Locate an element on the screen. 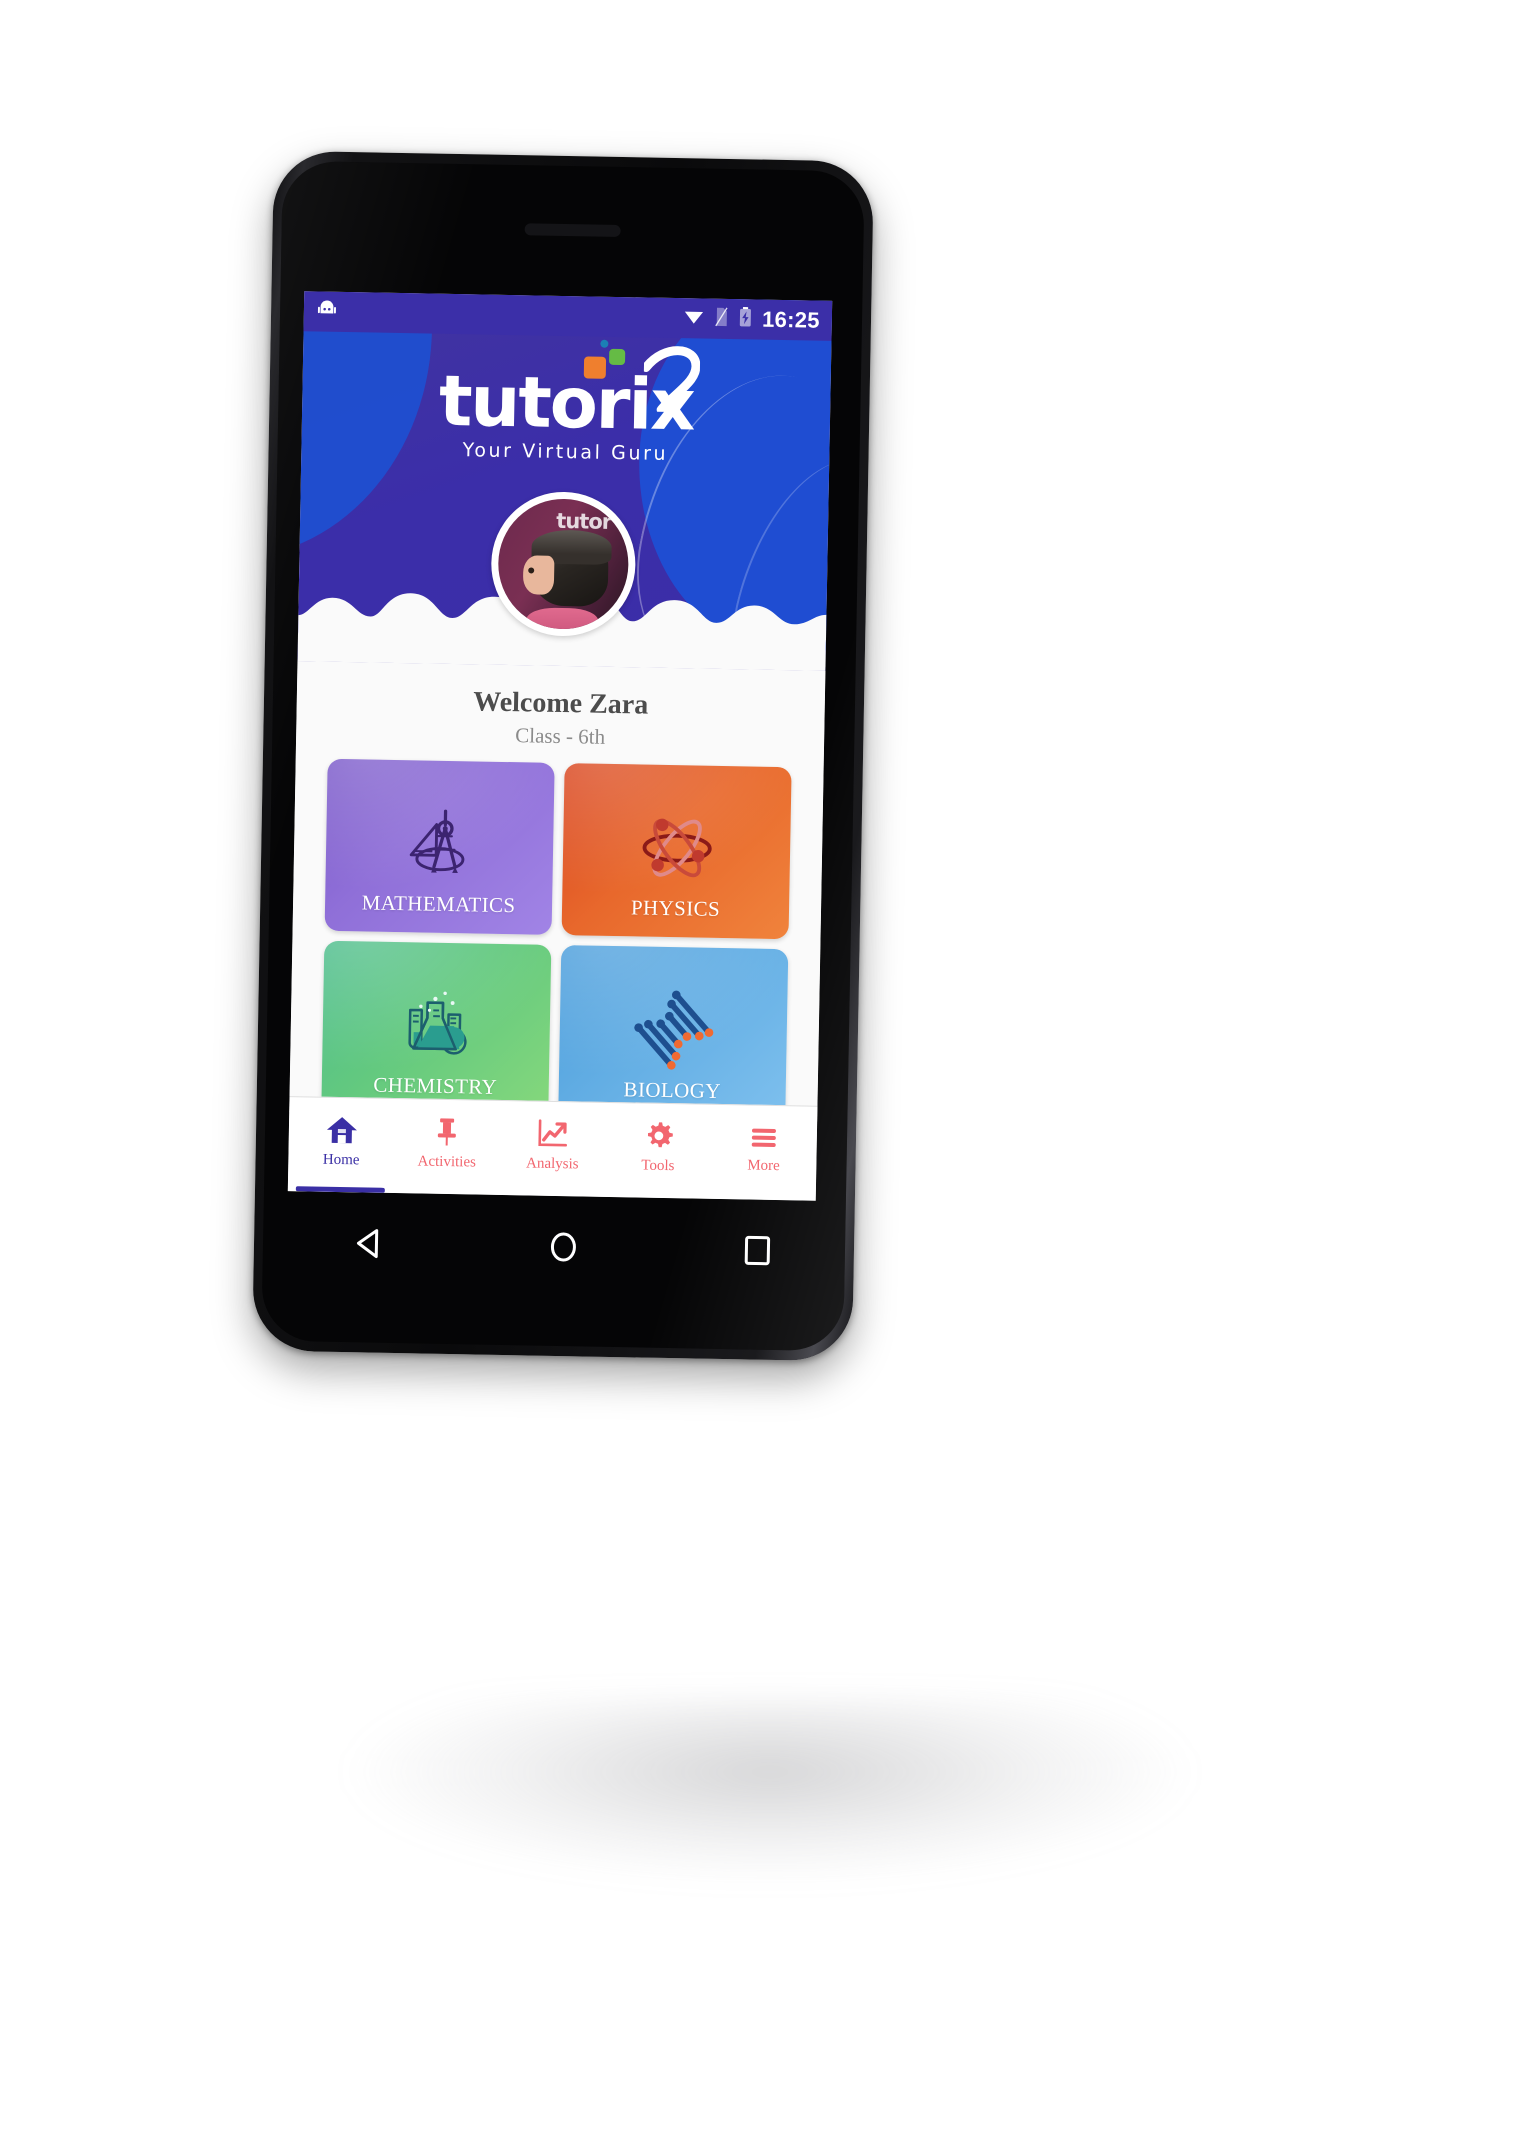 The image size is (1536, 2129). hamburger-menu-icon is located at coordinates (764, 1137).